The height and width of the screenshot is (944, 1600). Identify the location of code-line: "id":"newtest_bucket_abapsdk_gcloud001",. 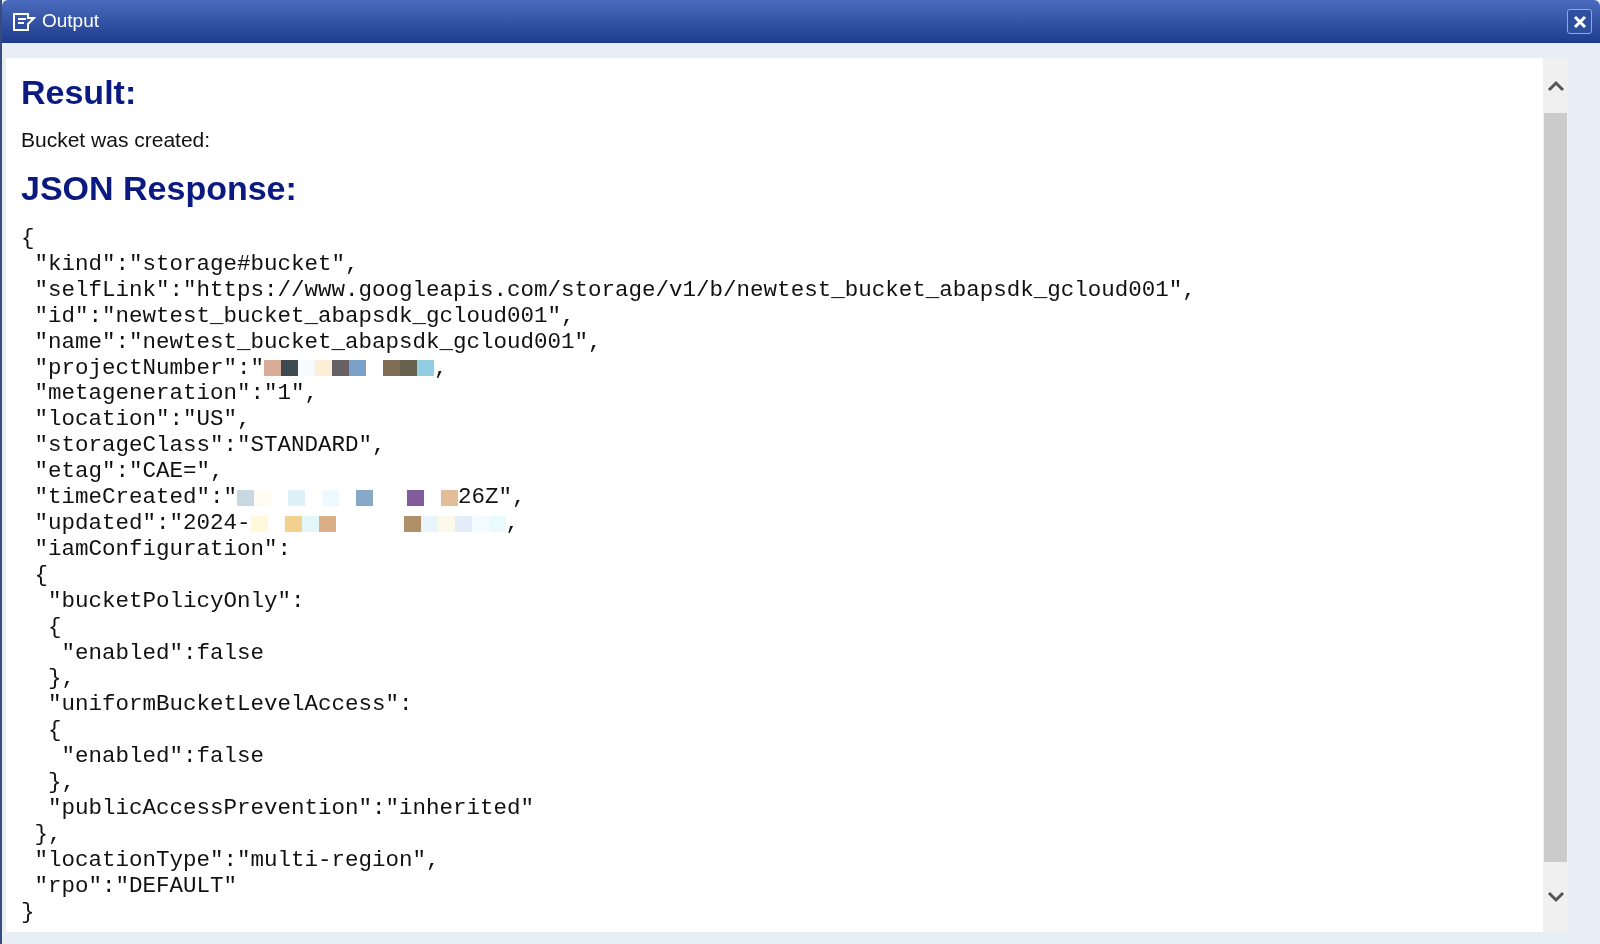
(304, 315).